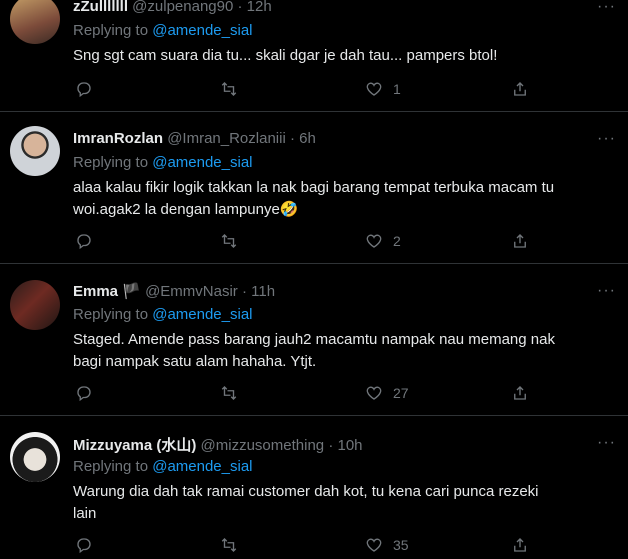 The image size is (628, 559). I want to click on like-count: 2, so click(397, 241).